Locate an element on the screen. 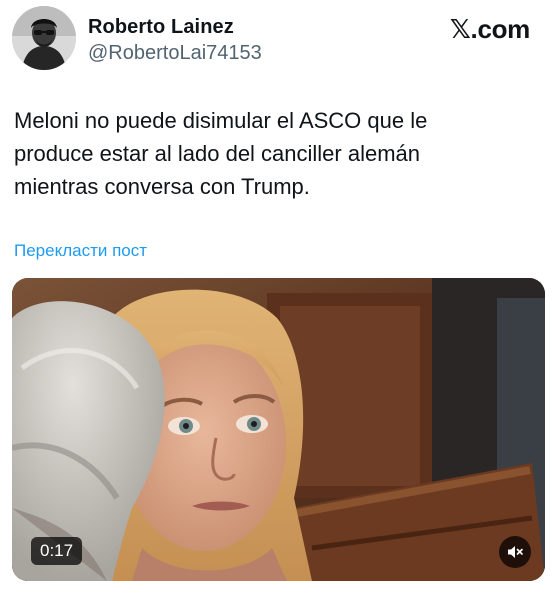 The width and height of the screenshot is (558, 600). speaker-muted-icon is located at coordinates (515, 552).